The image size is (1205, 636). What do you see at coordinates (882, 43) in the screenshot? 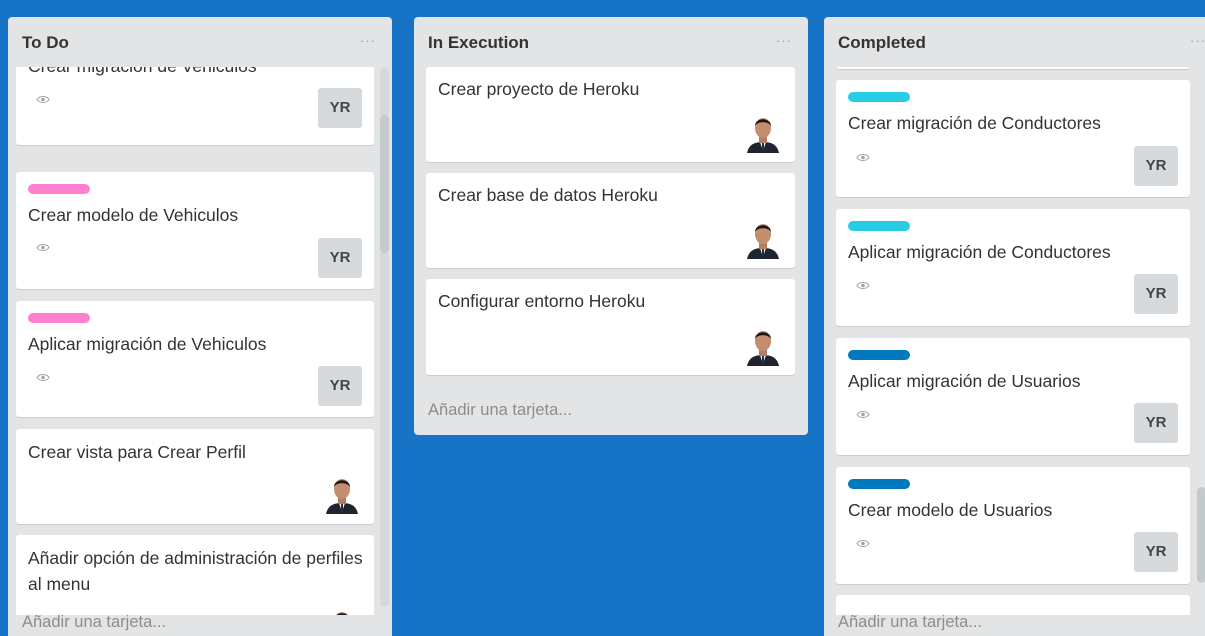
I see `list-title: Completed` at bounding box center [882, 43].